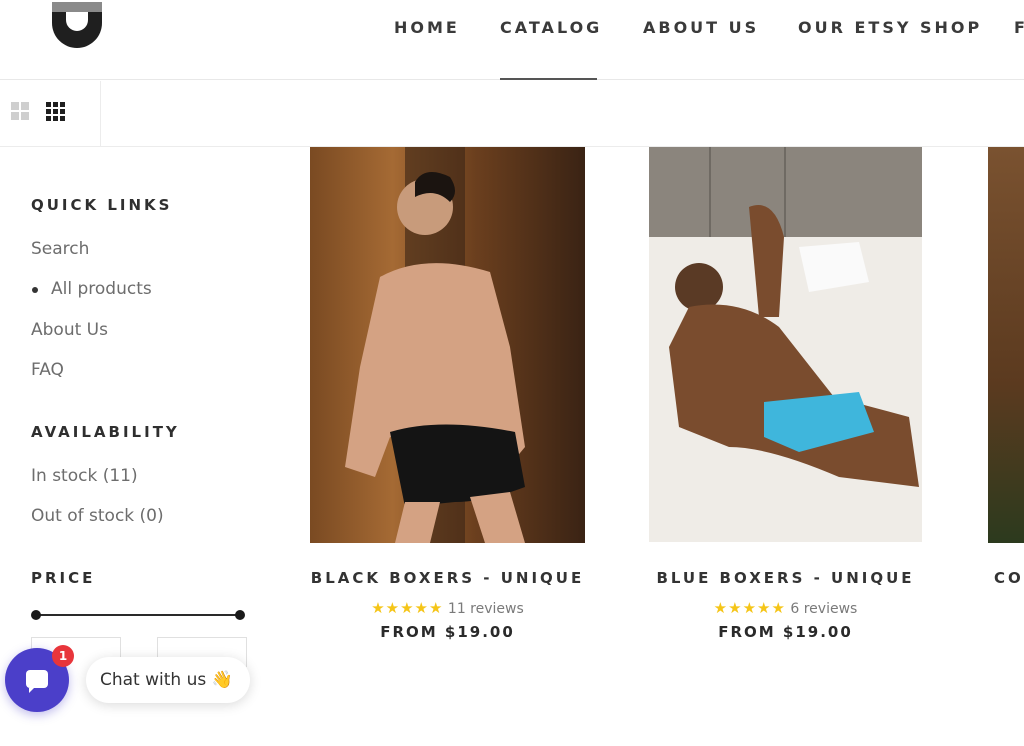 Image resolution: width=1024 pixels, height=746 pixels. I want to click on catalog-toolbar, so click(512, 114).